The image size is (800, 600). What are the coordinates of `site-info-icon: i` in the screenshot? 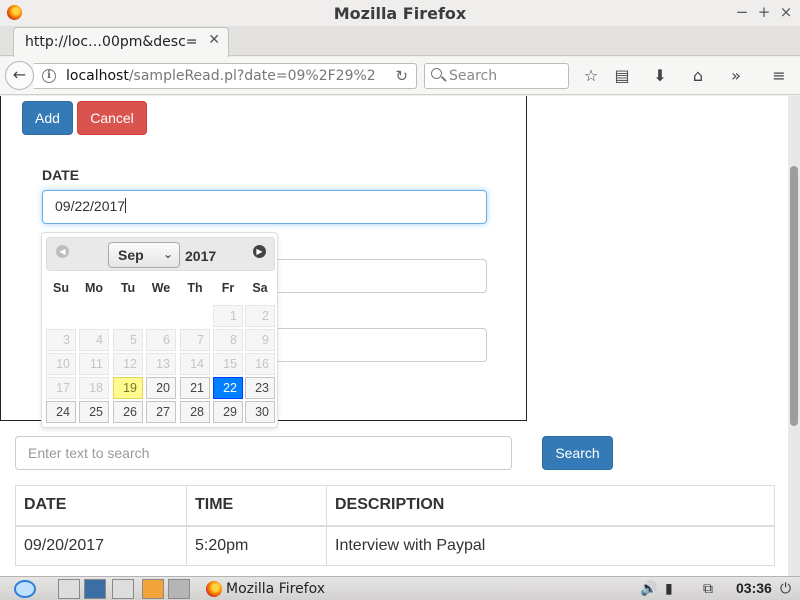 It's located at (49, 76).